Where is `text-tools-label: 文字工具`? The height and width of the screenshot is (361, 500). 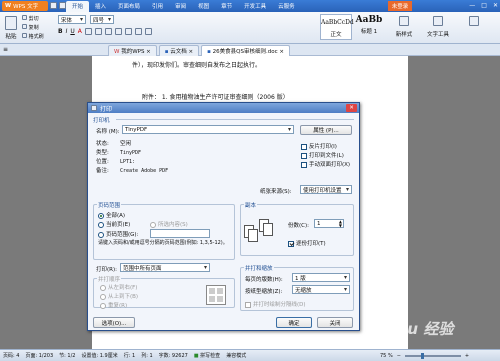 text-tools-label: 文字工具 is located at coordinates (437, 35).